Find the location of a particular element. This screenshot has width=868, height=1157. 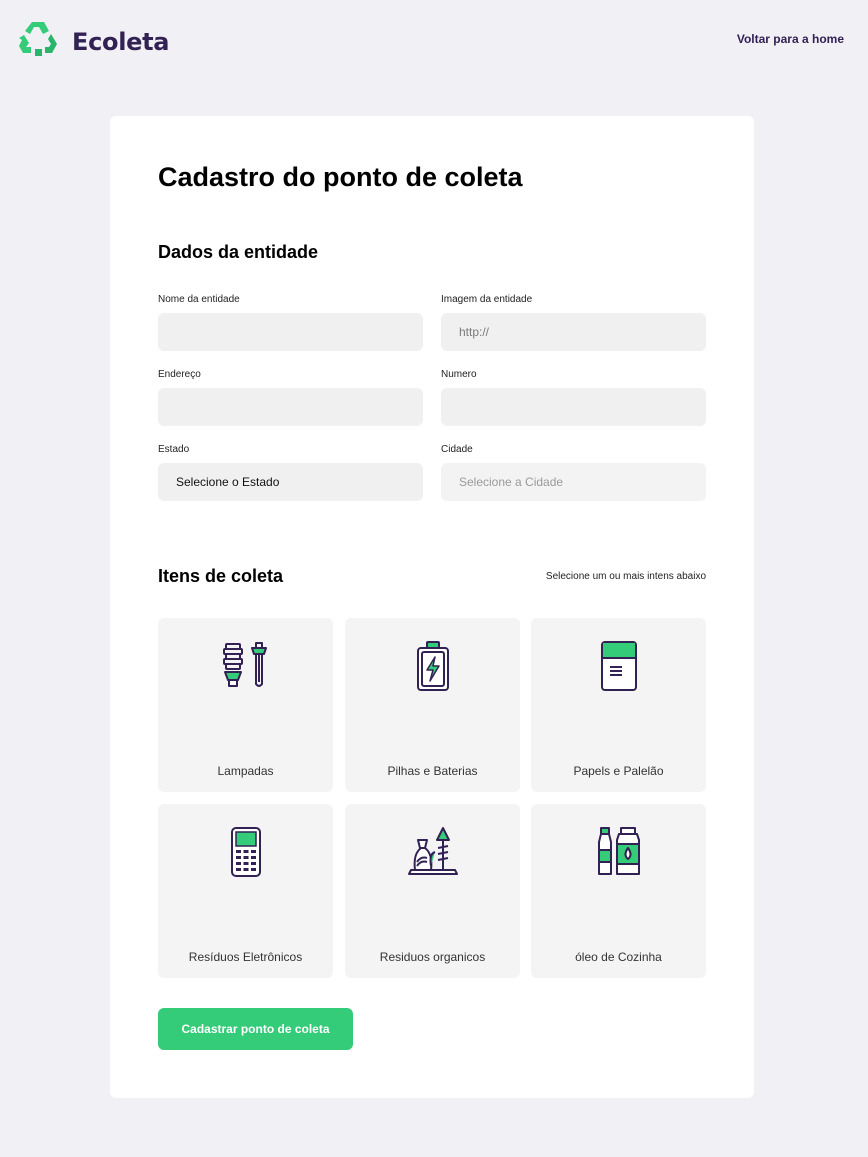

item-pilhas-baterias: Pilhas e Baterias is located at coordinates (432, 705).